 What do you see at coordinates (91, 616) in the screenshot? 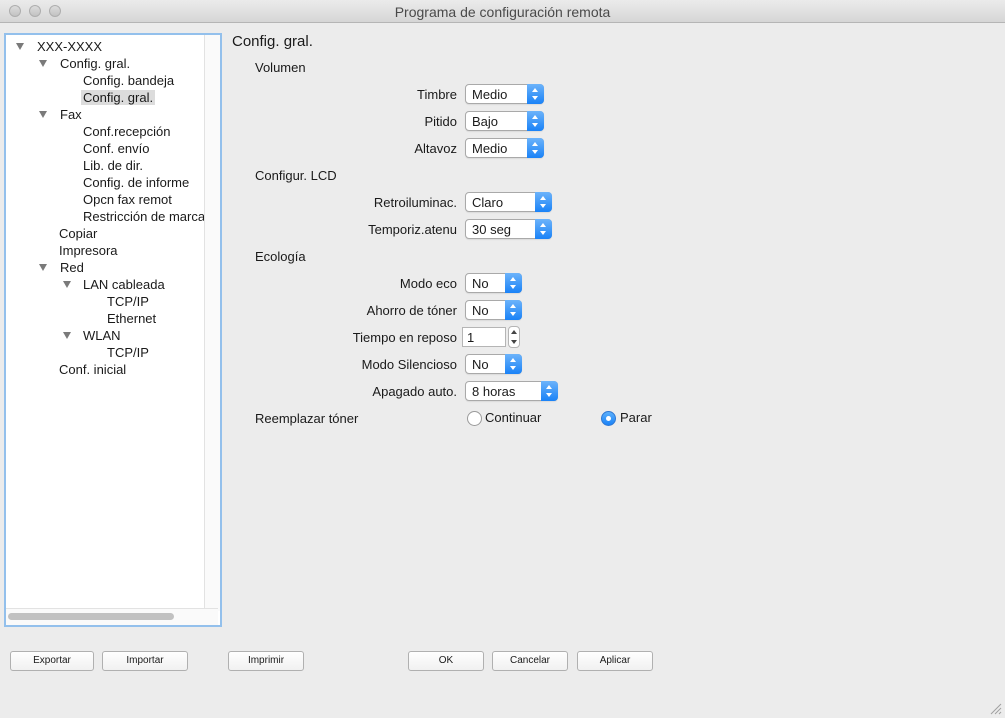
I see `scrollbar-thumb` at bounding box center [91, 616].